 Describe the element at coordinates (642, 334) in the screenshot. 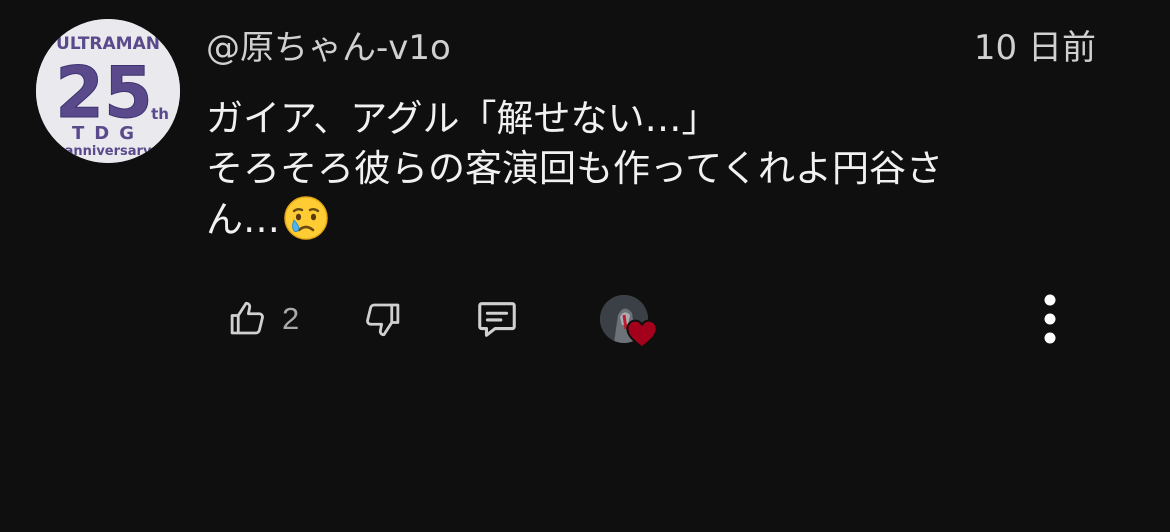

I see `creator-heart-icon` at that location.